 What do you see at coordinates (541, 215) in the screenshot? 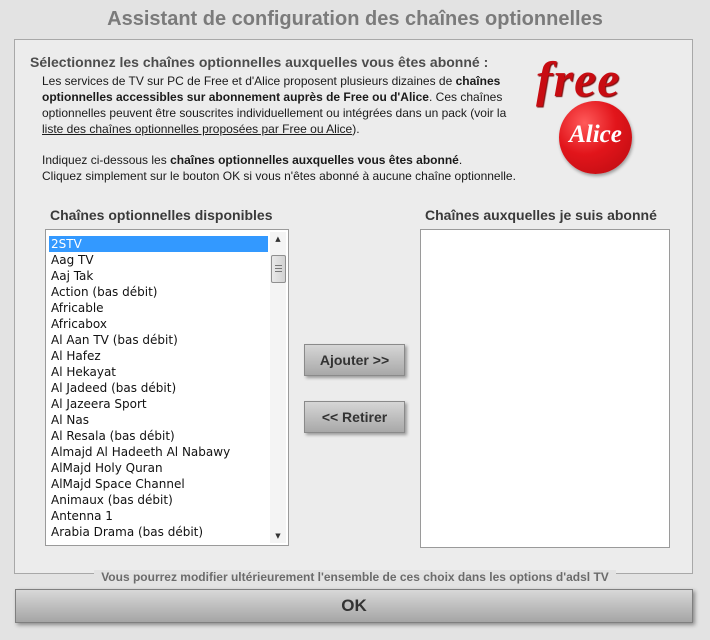
I see `subscribed-channels-label: Chaînes auxquelles je suis abonné` at bounding box center [541, 215].